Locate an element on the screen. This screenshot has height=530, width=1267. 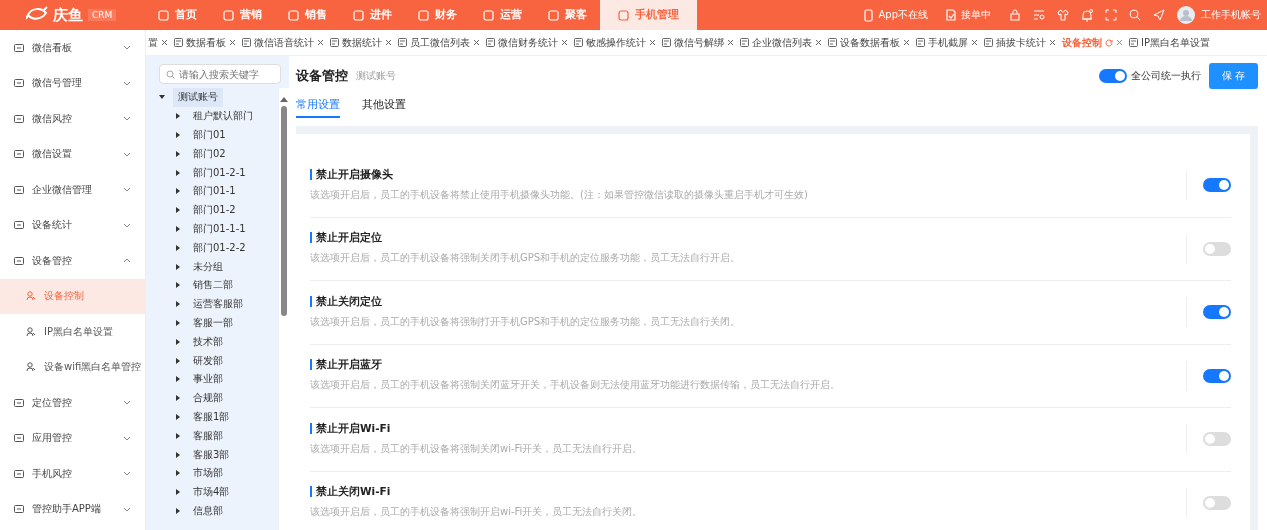
tree-node: 部门02 is located at coordinates (209, 153).